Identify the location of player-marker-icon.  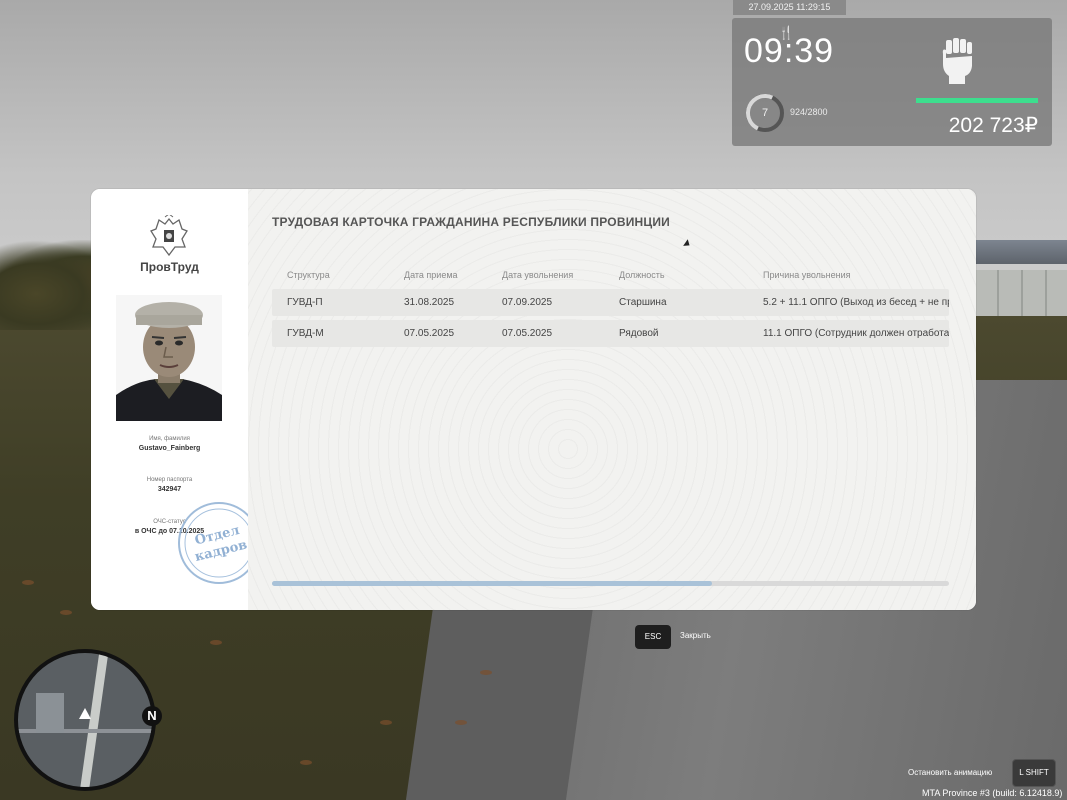
(85, 713).